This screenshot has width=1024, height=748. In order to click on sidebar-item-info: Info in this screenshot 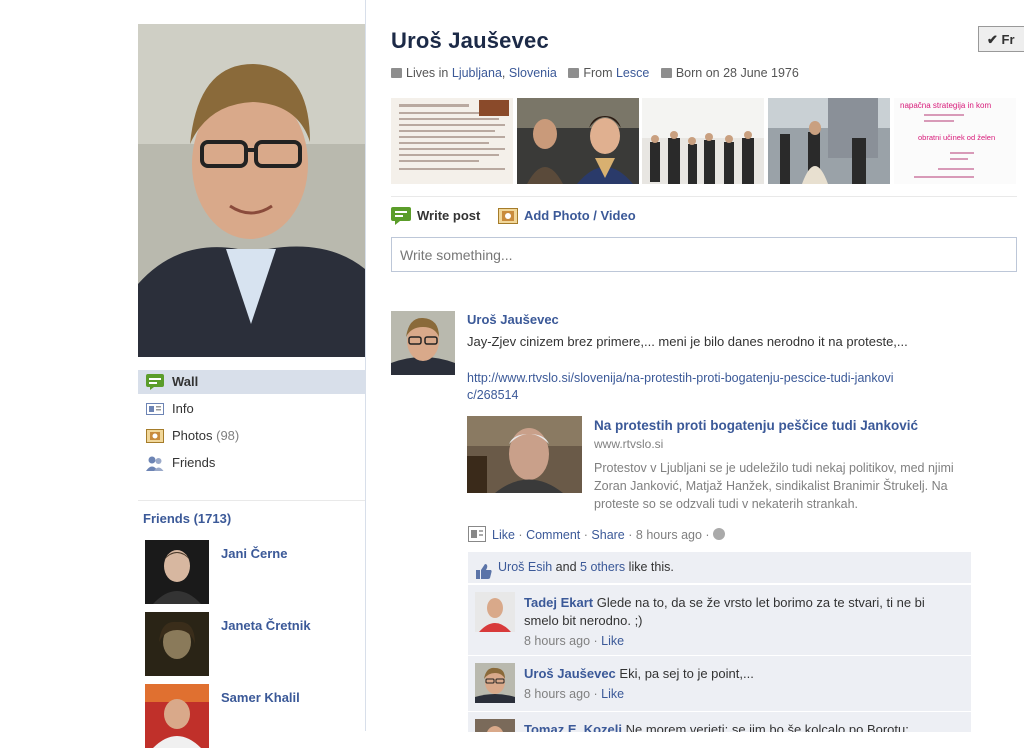, I will do `click(251, 409)`.